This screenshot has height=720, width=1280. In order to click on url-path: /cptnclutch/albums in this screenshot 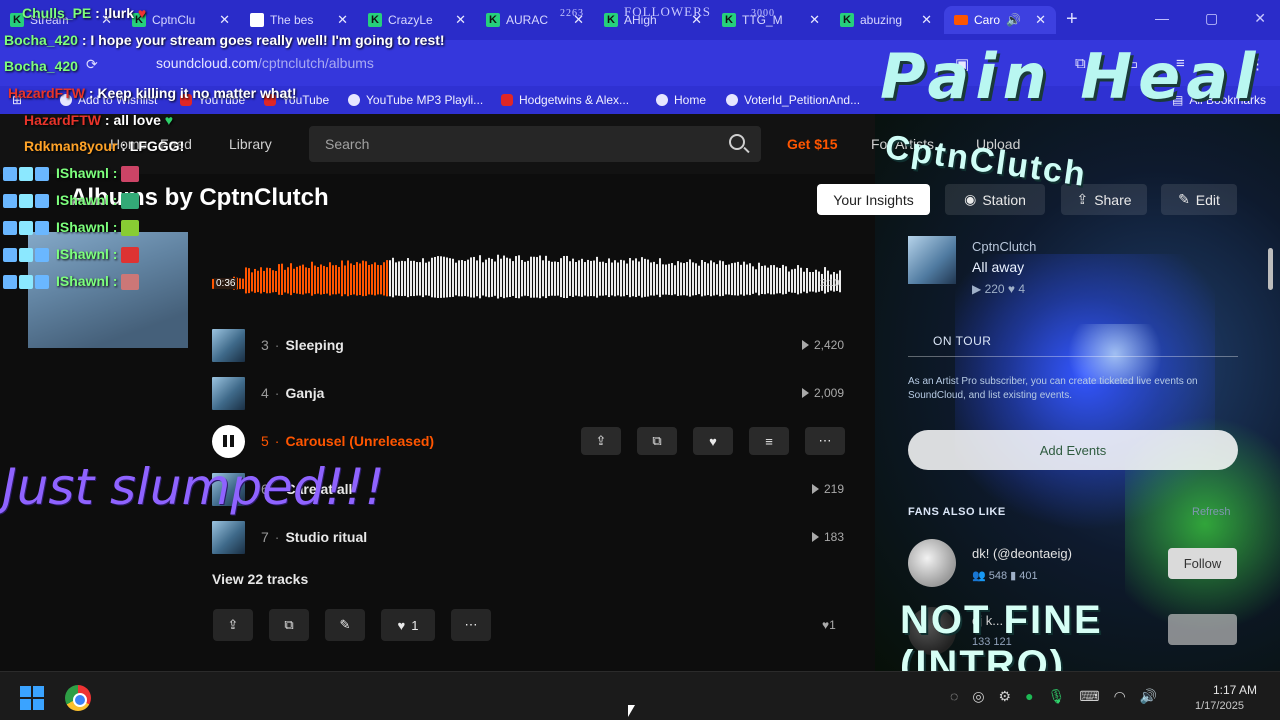, I will do `click(315, 63)`.